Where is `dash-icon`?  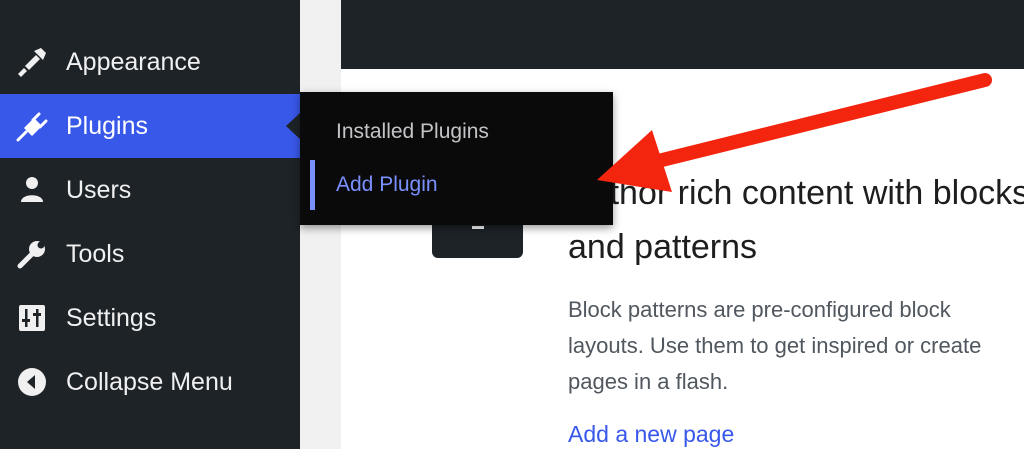
dash-icon is located at coordinates (478, 227).